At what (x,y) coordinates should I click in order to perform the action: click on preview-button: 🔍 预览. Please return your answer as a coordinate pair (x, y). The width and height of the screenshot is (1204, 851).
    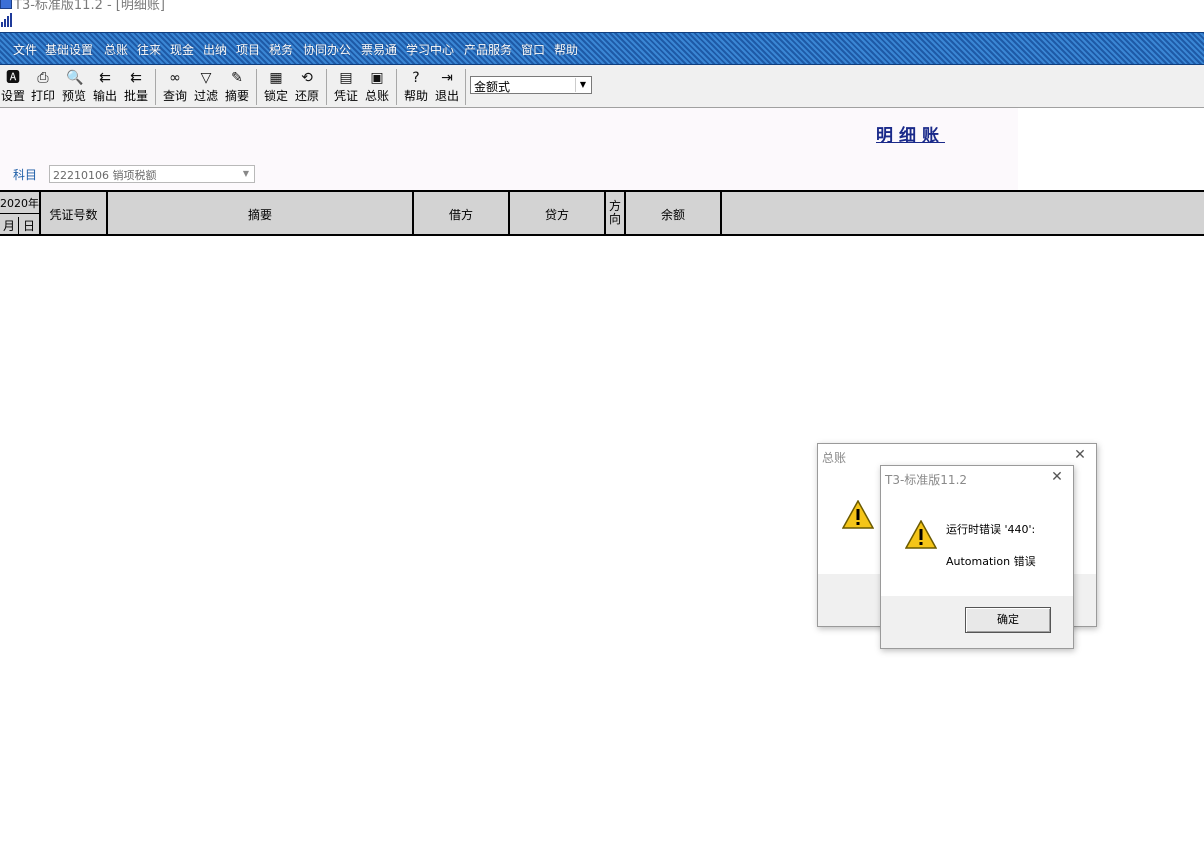
    Looking at the image, I should click on (74, 87).